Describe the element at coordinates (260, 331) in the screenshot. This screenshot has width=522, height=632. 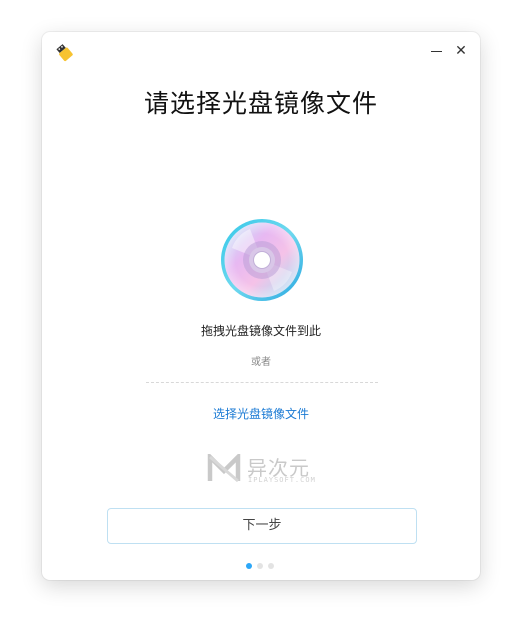
I see `drop-zone-hint: 拖拽光盘镜像文件到此` at that location.